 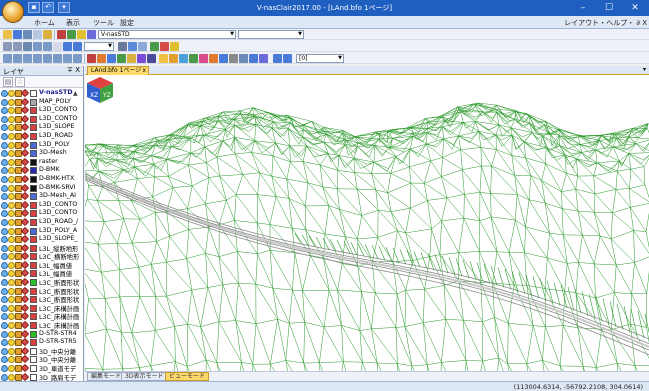 I want to click on mirror-icon, so click(x=141, y=58).